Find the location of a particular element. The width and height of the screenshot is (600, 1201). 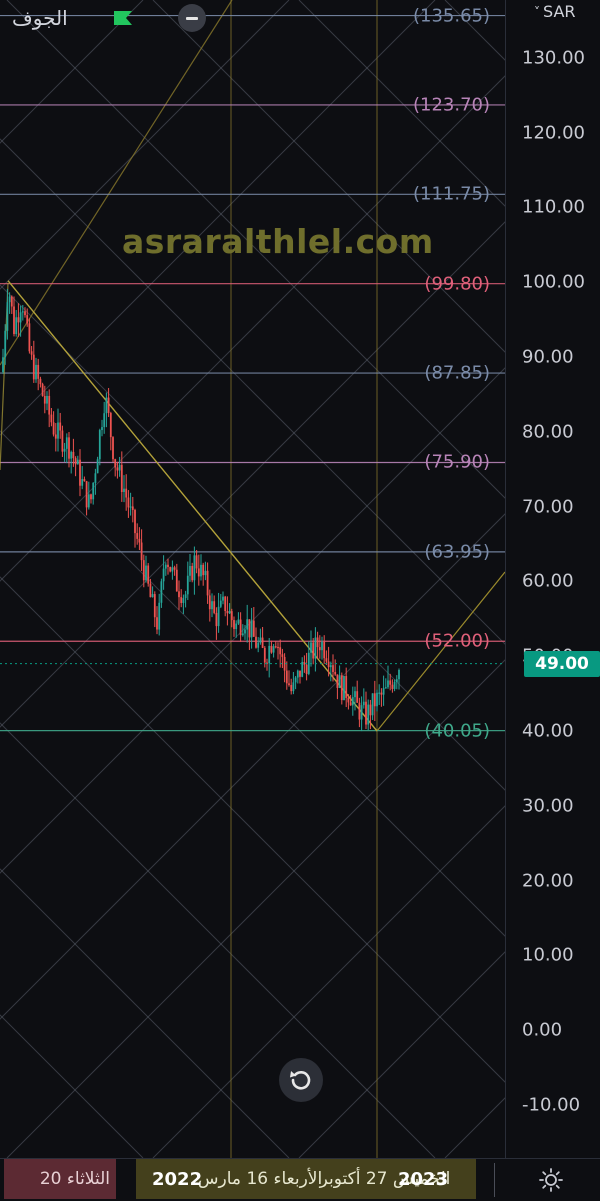

price-tick-label: 70.00 is located at coordinates (548, 507).